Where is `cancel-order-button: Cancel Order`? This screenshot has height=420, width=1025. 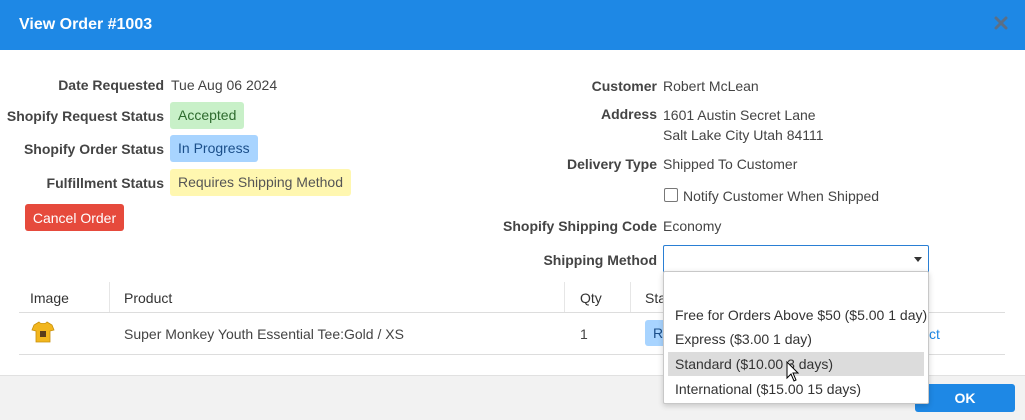 cancel-order-button: Cancel Order is located at coordinates (74, 217).